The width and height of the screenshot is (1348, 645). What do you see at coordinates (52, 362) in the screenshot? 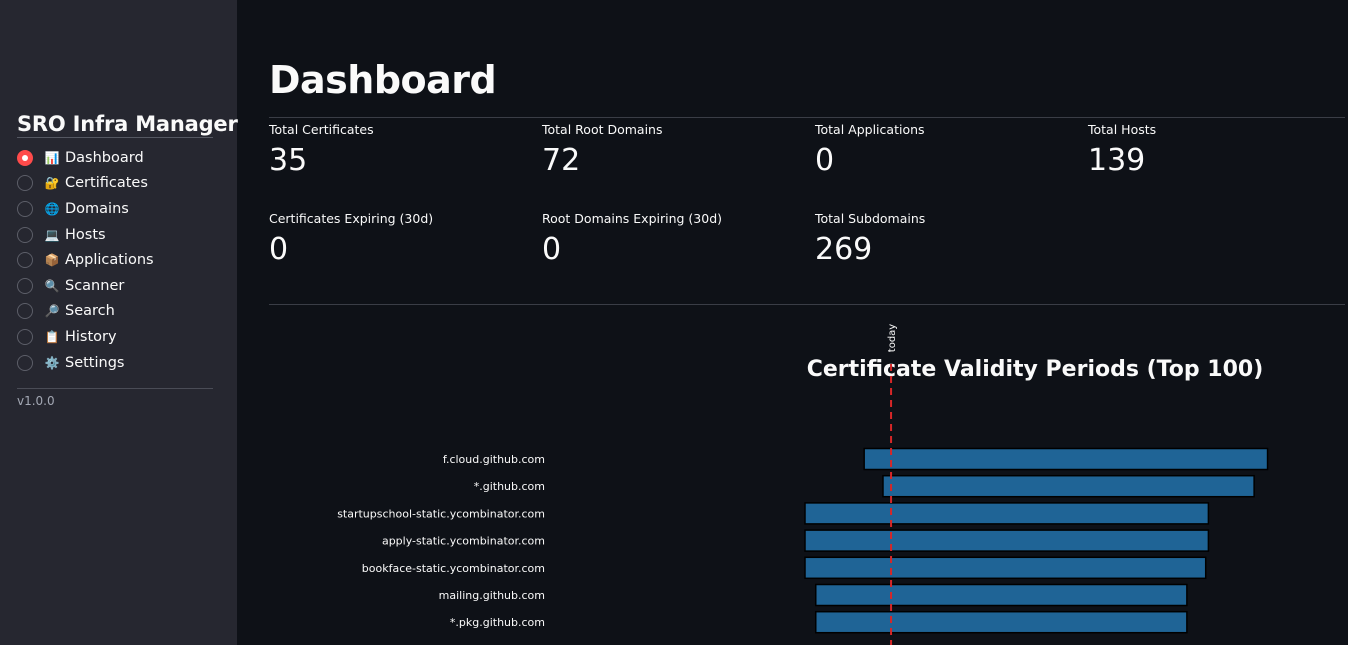
I see `gear-icon: ⚙️` at bounding box center [52, 362].